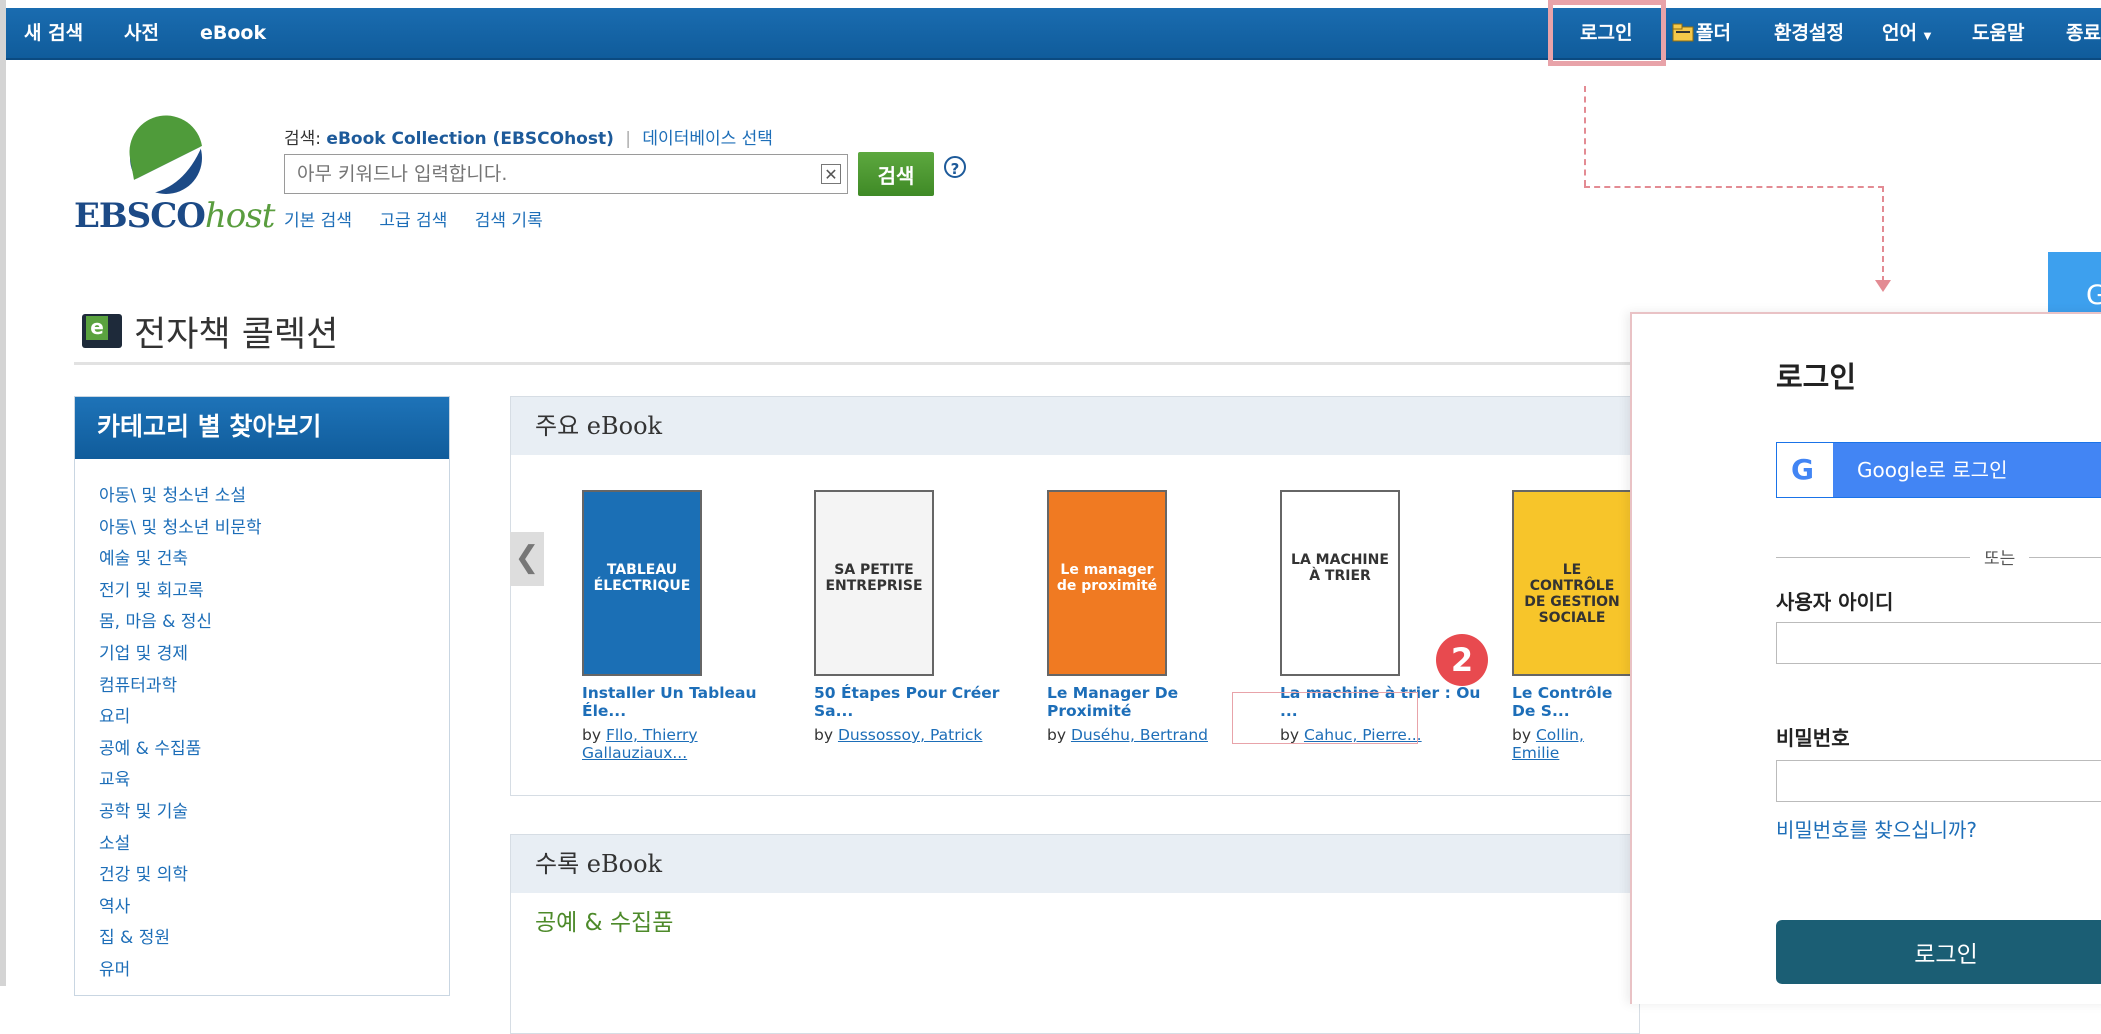  What do you see at coordinates (318, 221) in the screenshot?
I see `basic-search-link: 기본 검색` at bounding box center [318, 221].